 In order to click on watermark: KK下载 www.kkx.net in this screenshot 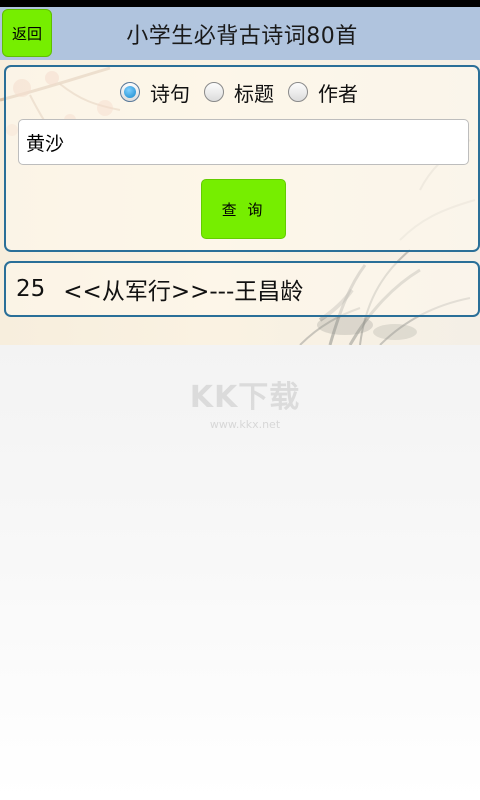, I will do `click(245, 404)`.